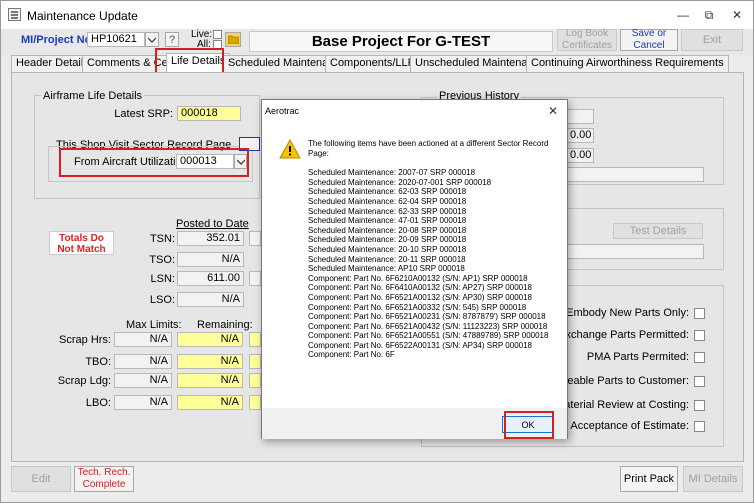 This screenshot has height=503, width=754. Describe the element at coordinates (154, 325) in the screenshot. I see `max-limits-label: Max Limits:` at that location.